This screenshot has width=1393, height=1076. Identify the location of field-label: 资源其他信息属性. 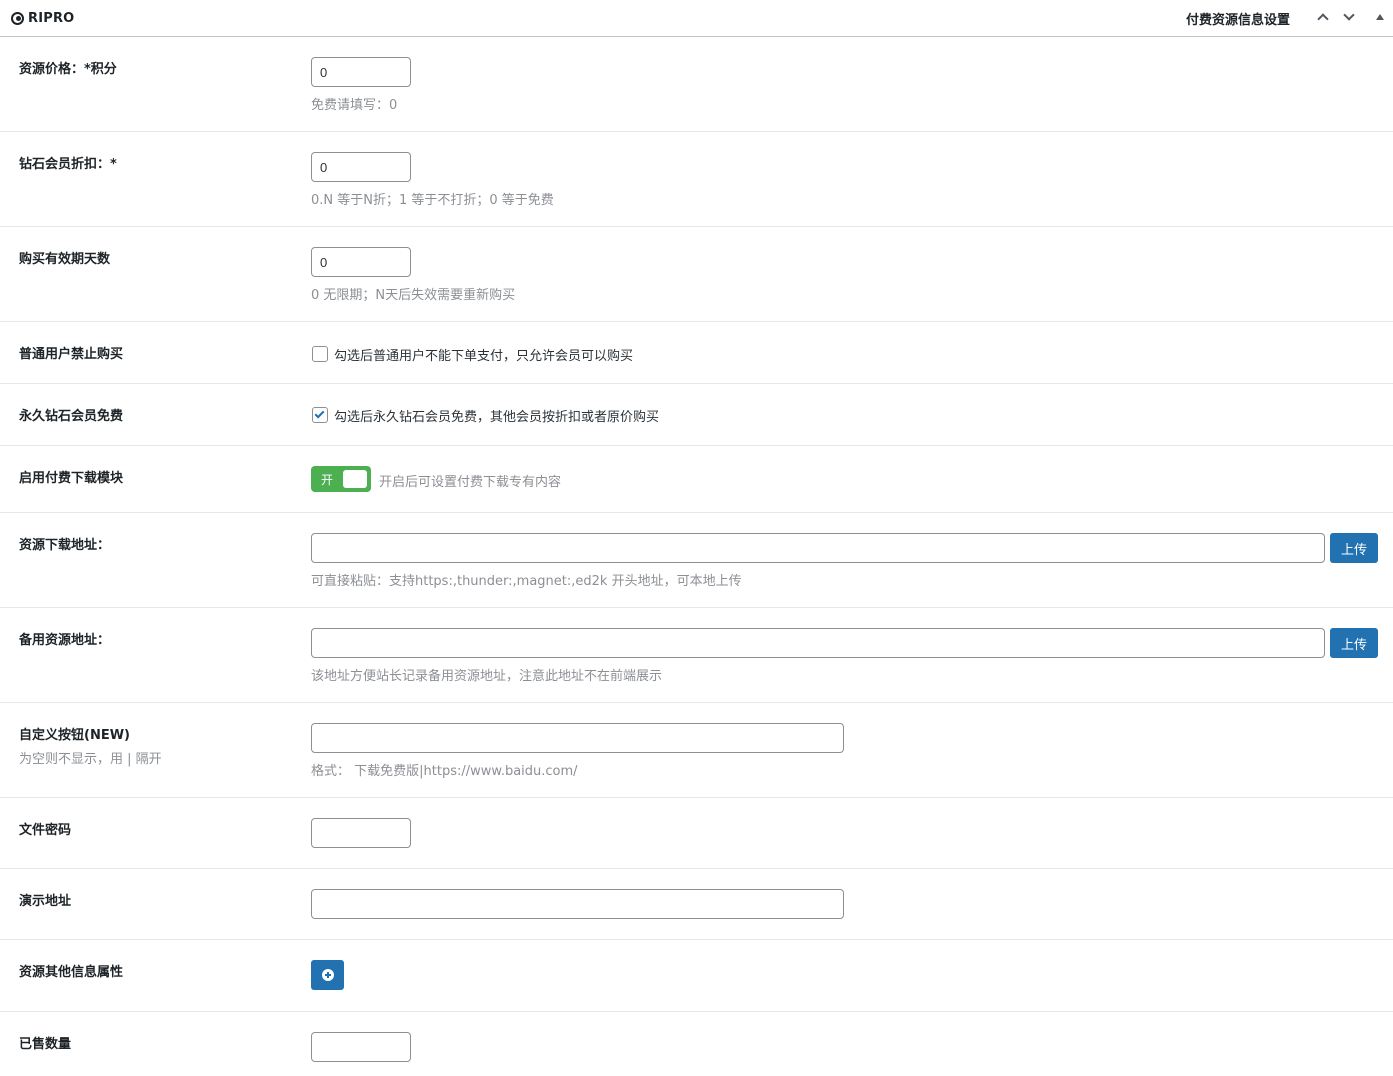
(71, 972).